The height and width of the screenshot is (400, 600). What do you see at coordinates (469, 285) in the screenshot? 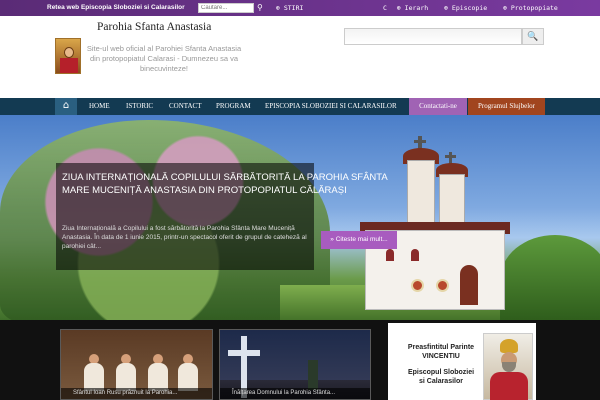
I see `church-portal` at bounding box center [469, 285].